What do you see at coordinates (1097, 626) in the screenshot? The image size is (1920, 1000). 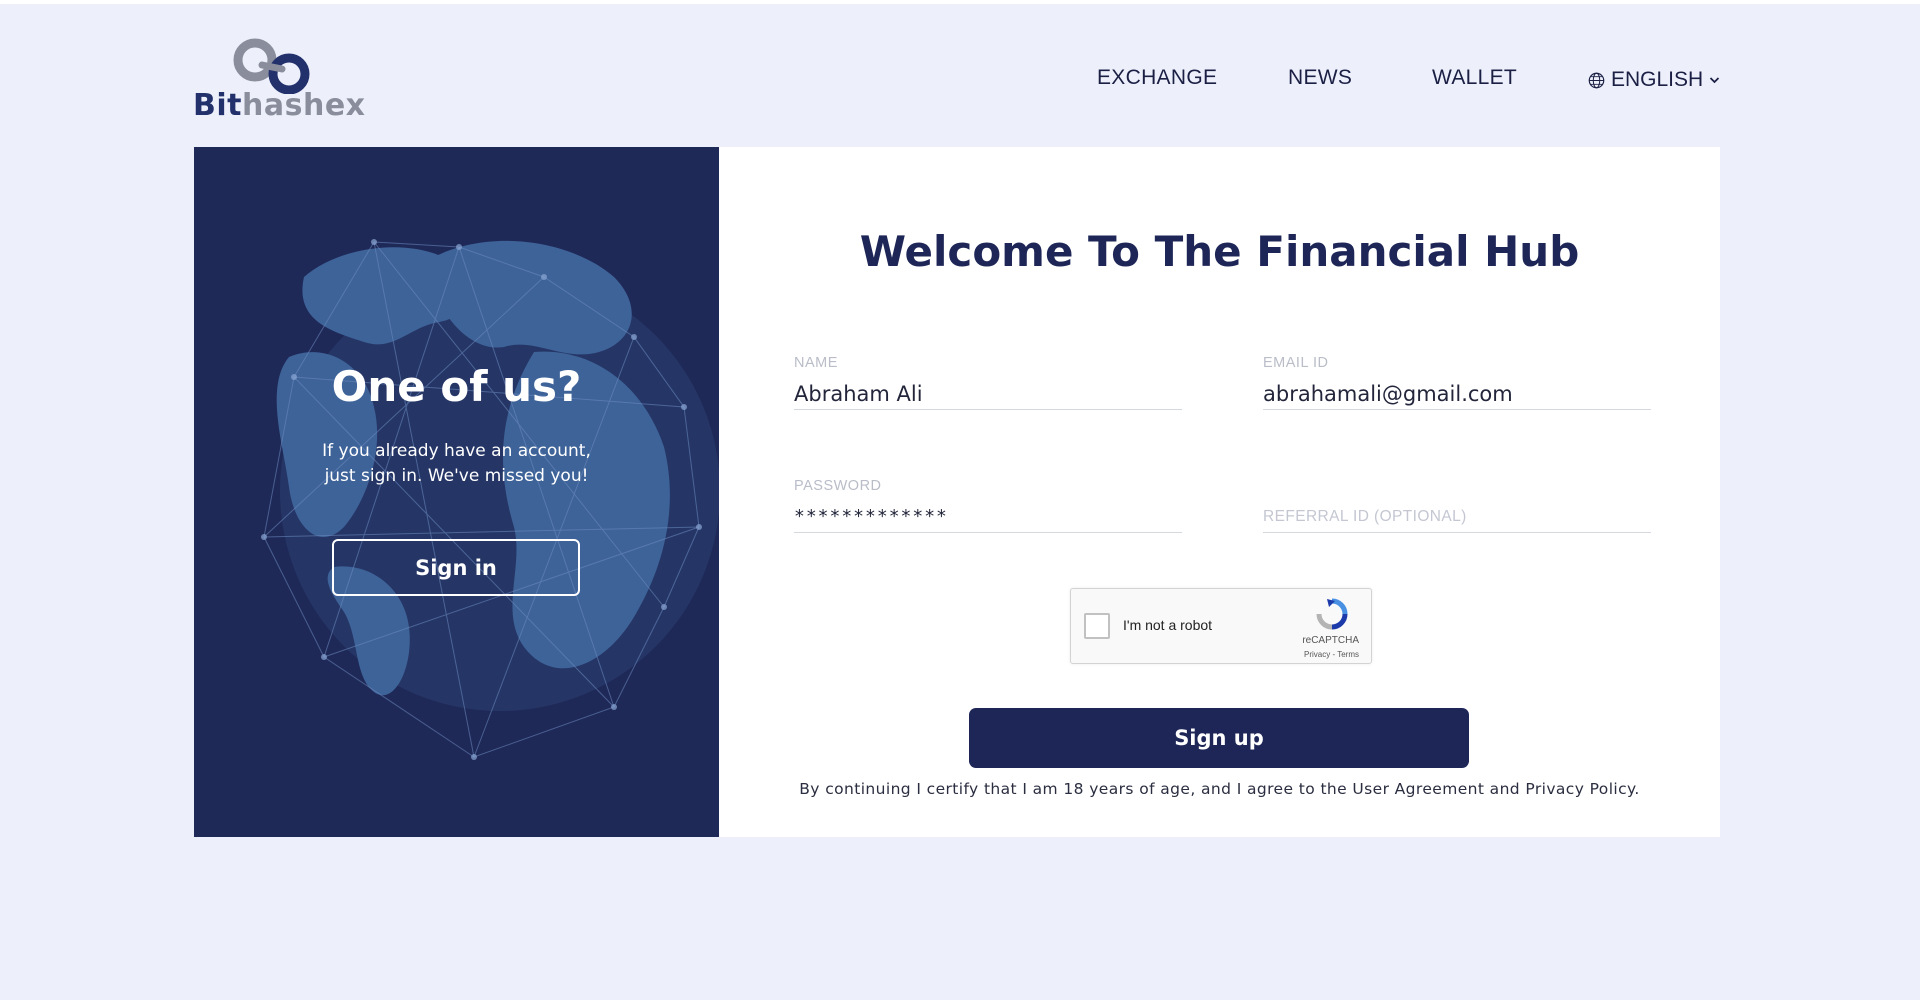 I see `recaptcha-checkbox` at bounding box center [1097, 626].